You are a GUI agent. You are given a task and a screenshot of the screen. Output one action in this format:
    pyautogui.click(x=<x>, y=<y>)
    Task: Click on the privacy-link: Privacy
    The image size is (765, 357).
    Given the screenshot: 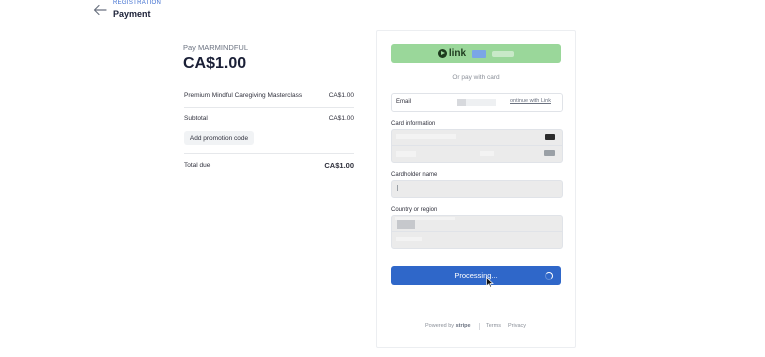 What is the action you would take?
    pyautogui.click(x=517, y=326)
    